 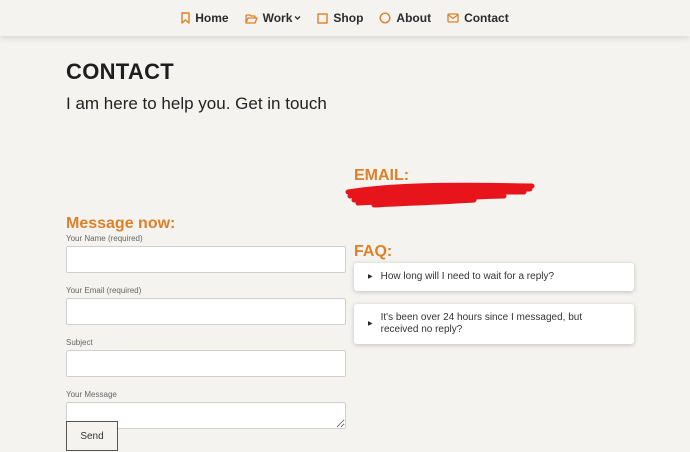 I want to click on nav-about: About, so click(x=405, y=18).